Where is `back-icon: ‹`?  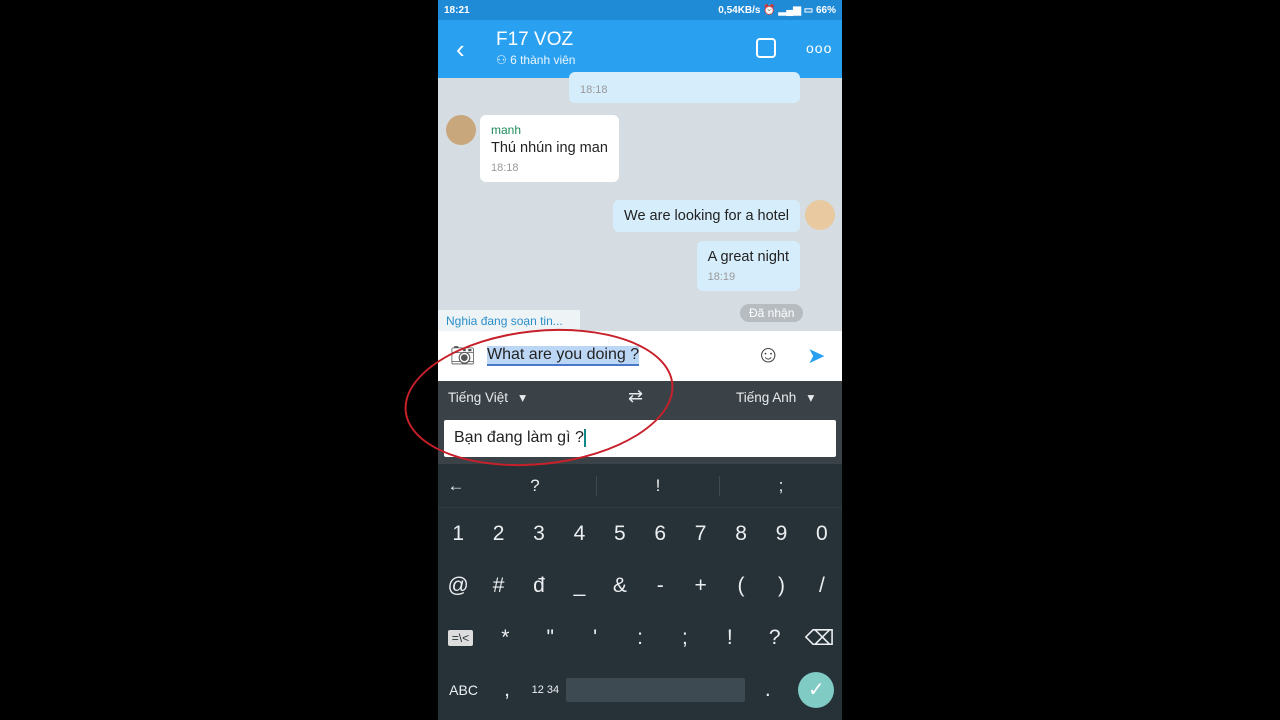
back-icon: ‹ is located at coordinates (460, 49).